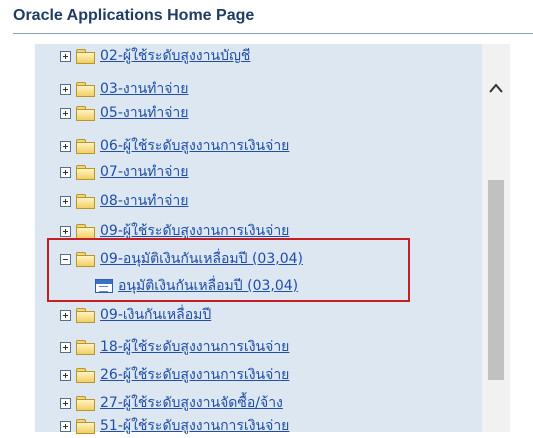  I want to click on form-function-icon, so click(104, 286).